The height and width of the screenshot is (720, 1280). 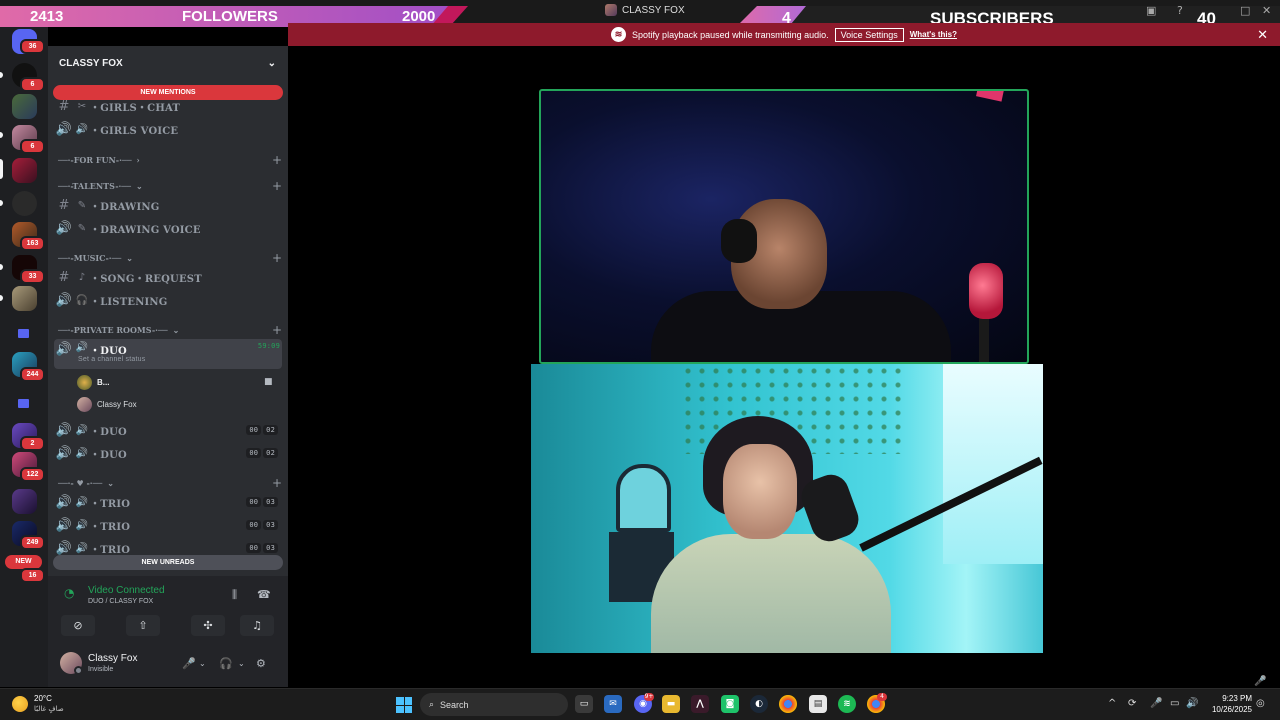 What do you see at coordinates (990, 96) in the screenshot?
I see `overlay-sticker` at bounding box center [990, 96].